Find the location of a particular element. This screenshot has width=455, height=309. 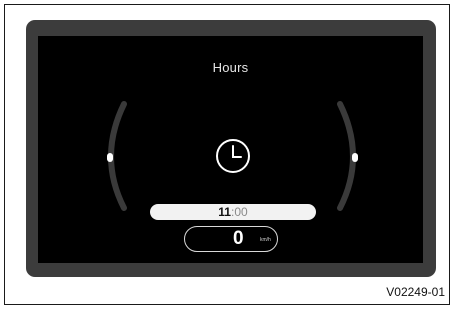

time-minutes: 00 is located at coordinates (241, 212).